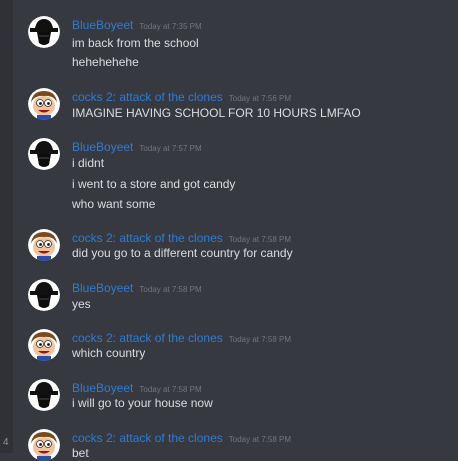  What do you see at coordinates (170, 148) in the screenshot?
I see `timestamp: Today at 7:57 PM` at bounding box center [170, 148].